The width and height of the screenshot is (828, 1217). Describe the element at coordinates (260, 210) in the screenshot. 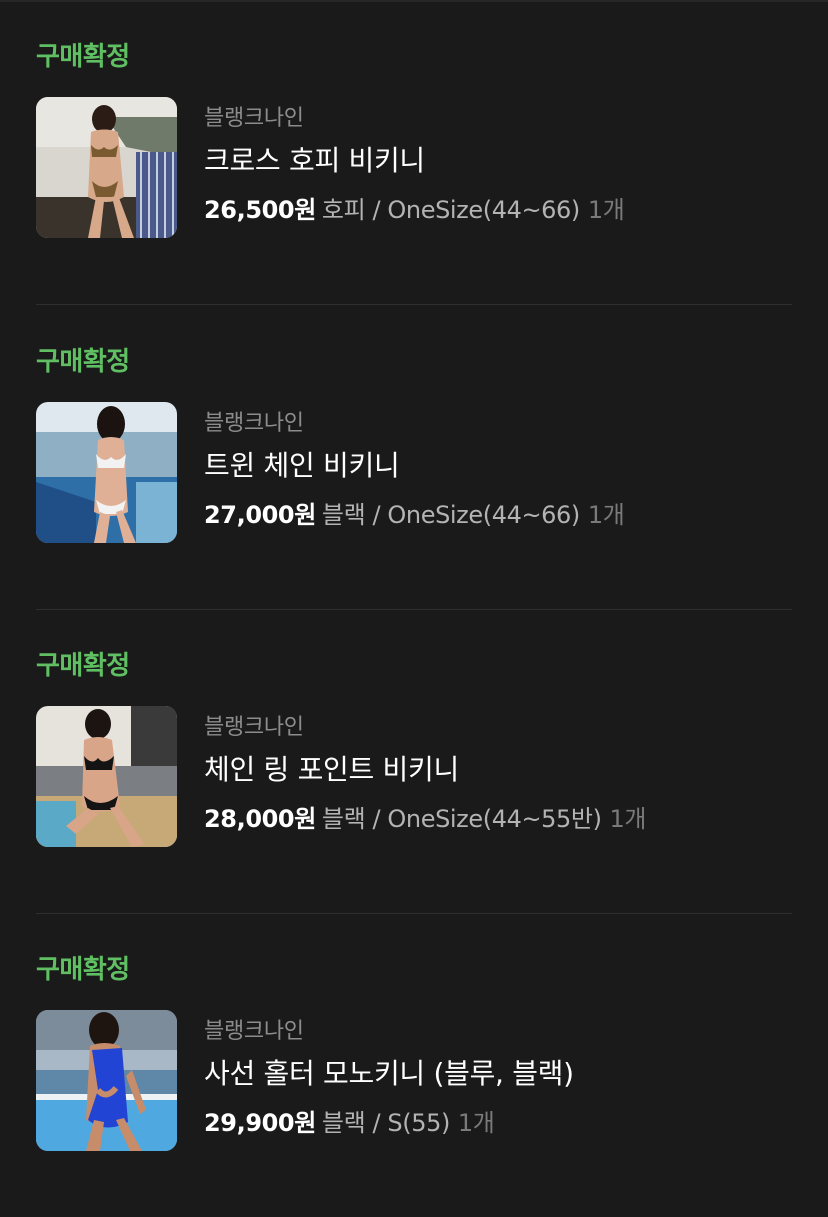

I see `price: 26,500원` at that location.